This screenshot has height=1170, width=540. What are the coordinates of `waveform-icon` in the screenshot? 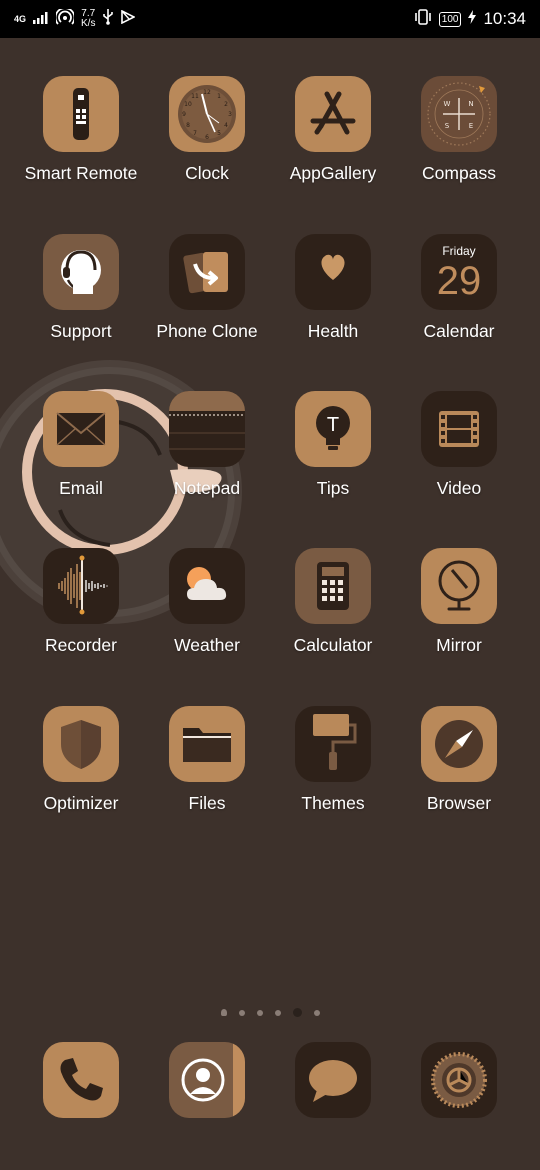 It's located at (81, 586).